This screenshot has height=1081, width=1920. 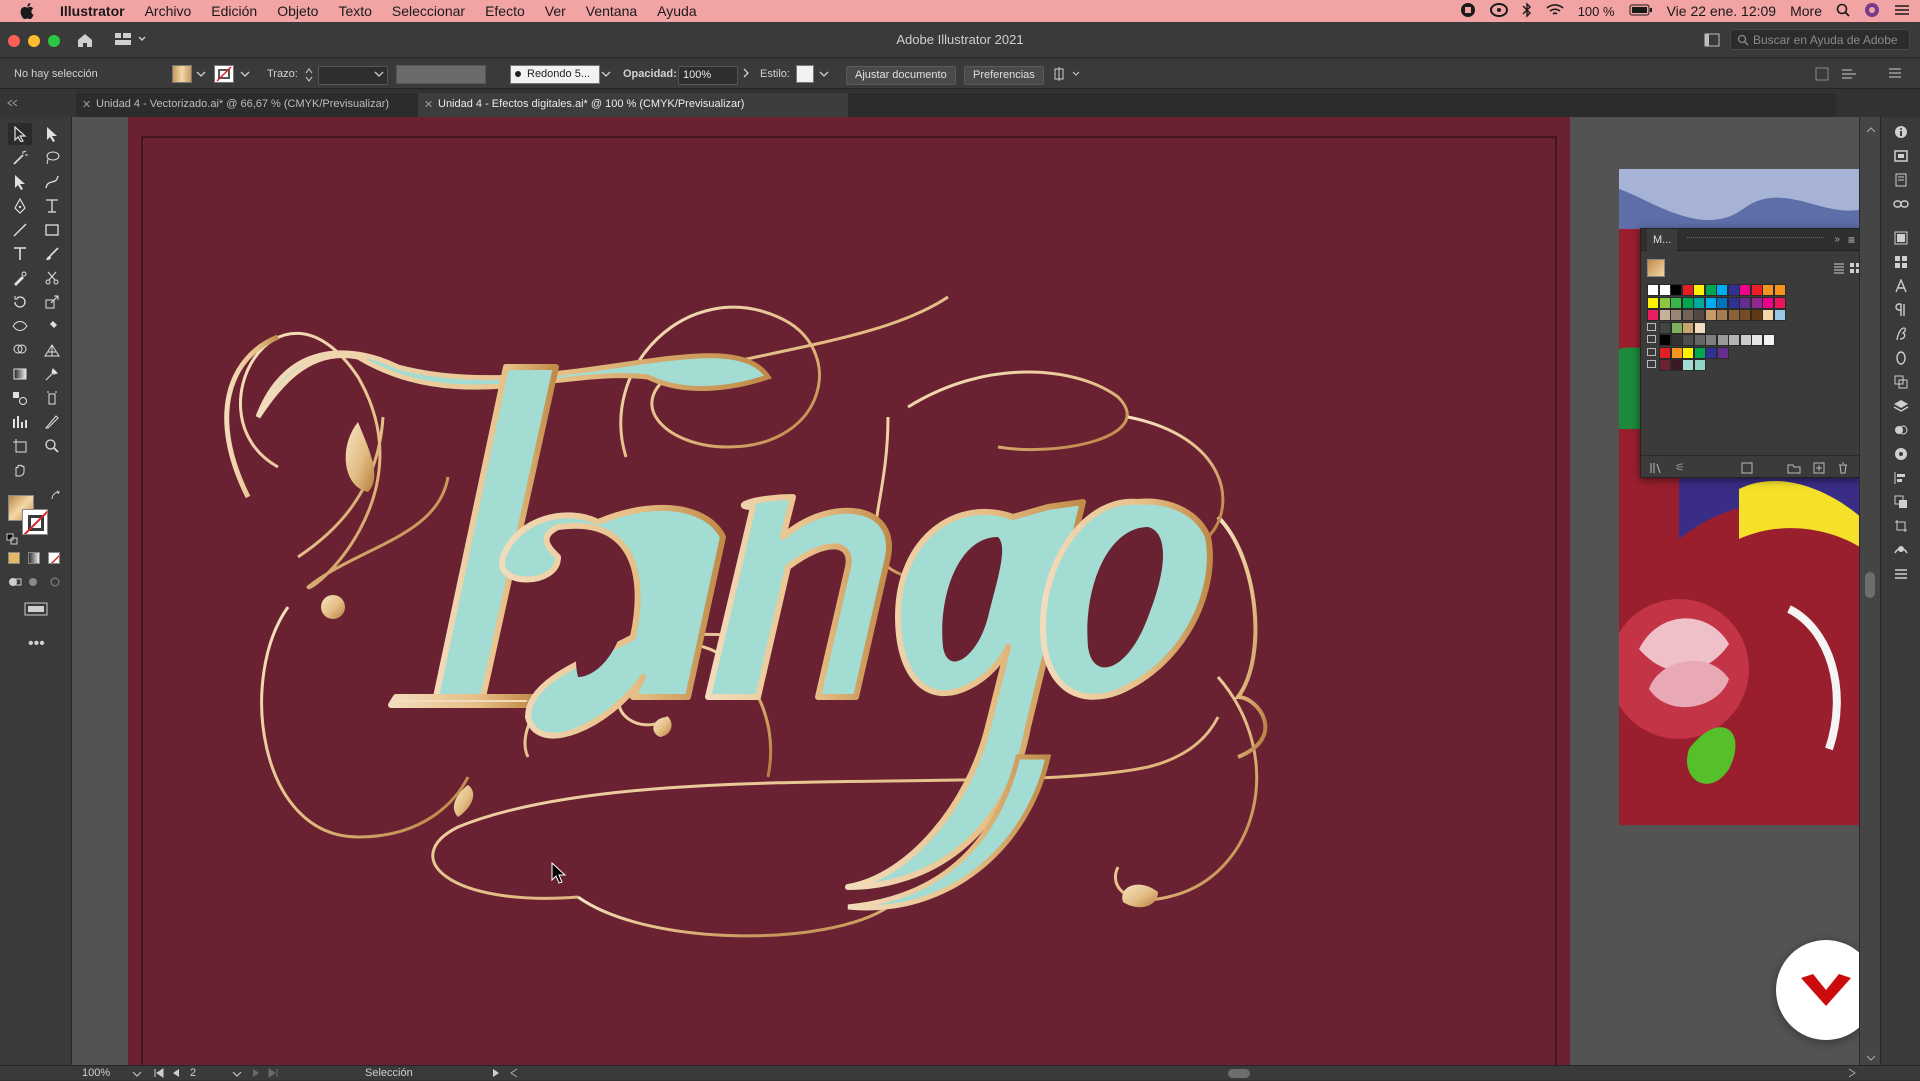 I want to click on line-segment-tool, so click(x=20, y=230).